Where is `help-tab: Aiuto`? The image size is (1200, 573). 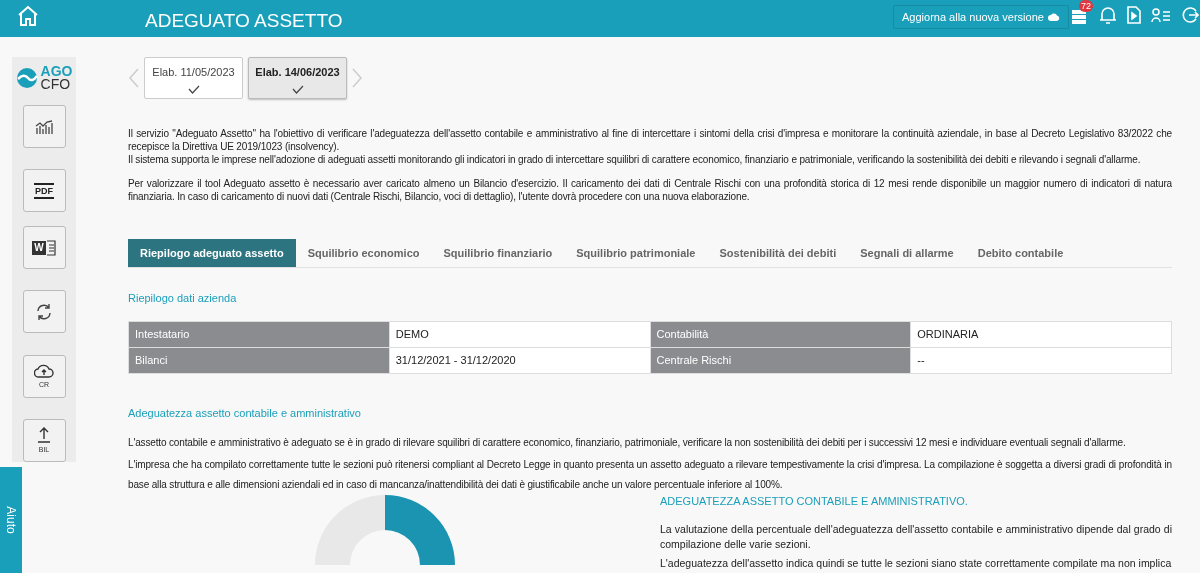 help-tab: Aiuto is located at coordinates (11, 520).